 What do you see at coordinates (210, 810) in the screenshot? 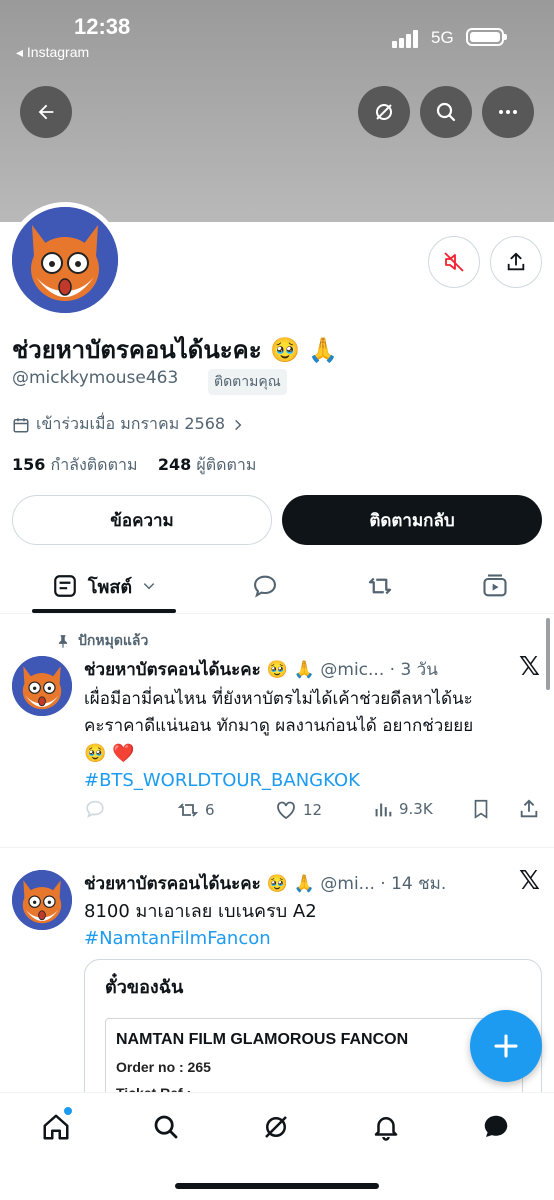
I see `repost-count: 6` at bounding box center [210, 810].